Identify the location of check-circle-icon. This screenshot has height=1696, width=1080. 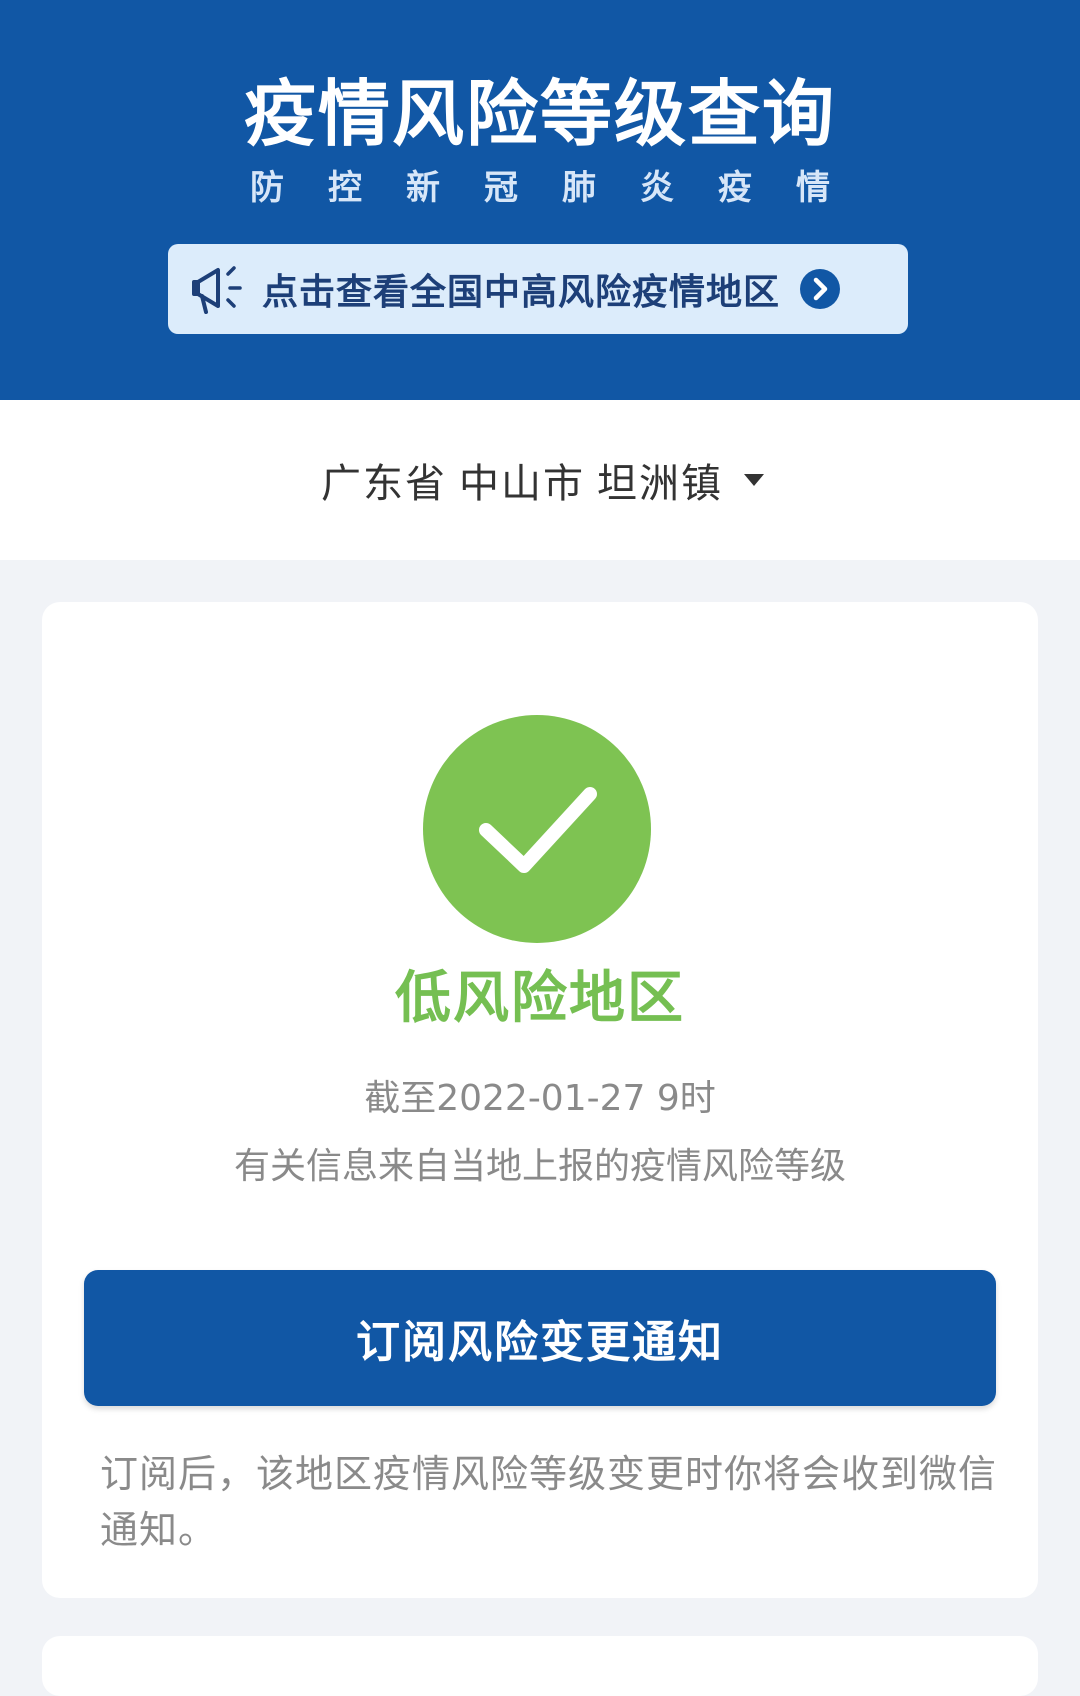
(537, 829).